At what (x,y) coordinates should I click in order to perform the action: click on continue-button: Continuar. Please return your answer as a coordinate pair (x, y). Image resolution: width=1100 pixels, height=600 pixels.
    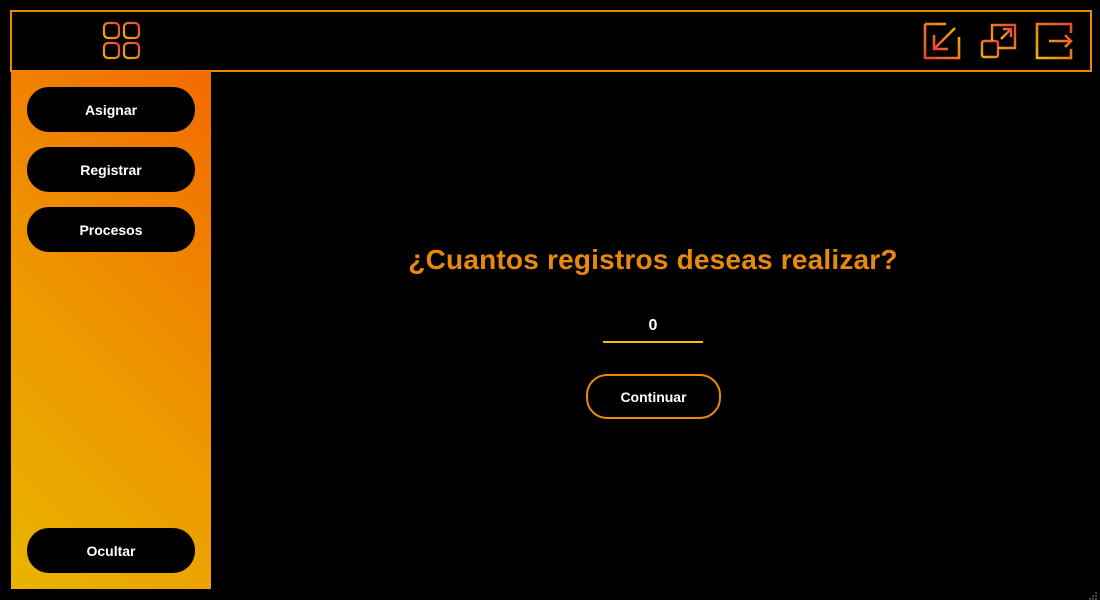
    Looking at the image, I should click on (653, 396).